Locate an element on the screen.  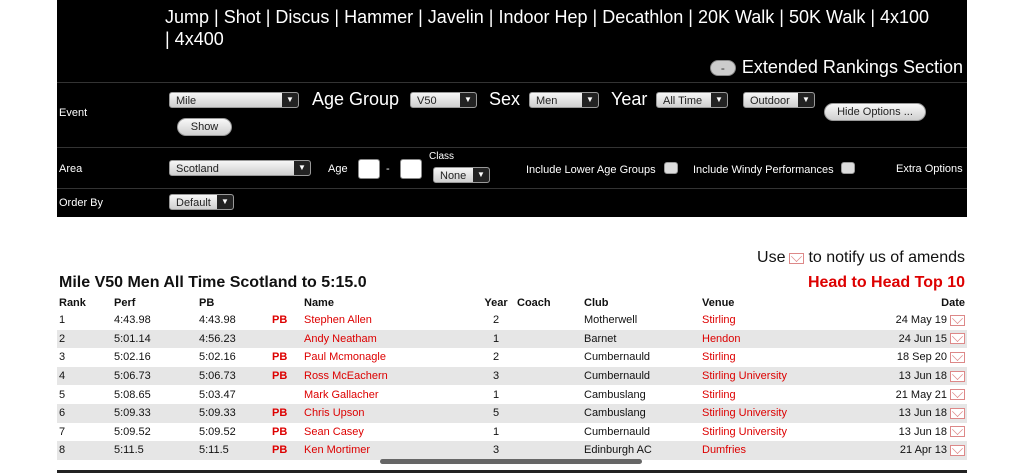
year-select: All Time ▼ is located at coordinates (692, 100).